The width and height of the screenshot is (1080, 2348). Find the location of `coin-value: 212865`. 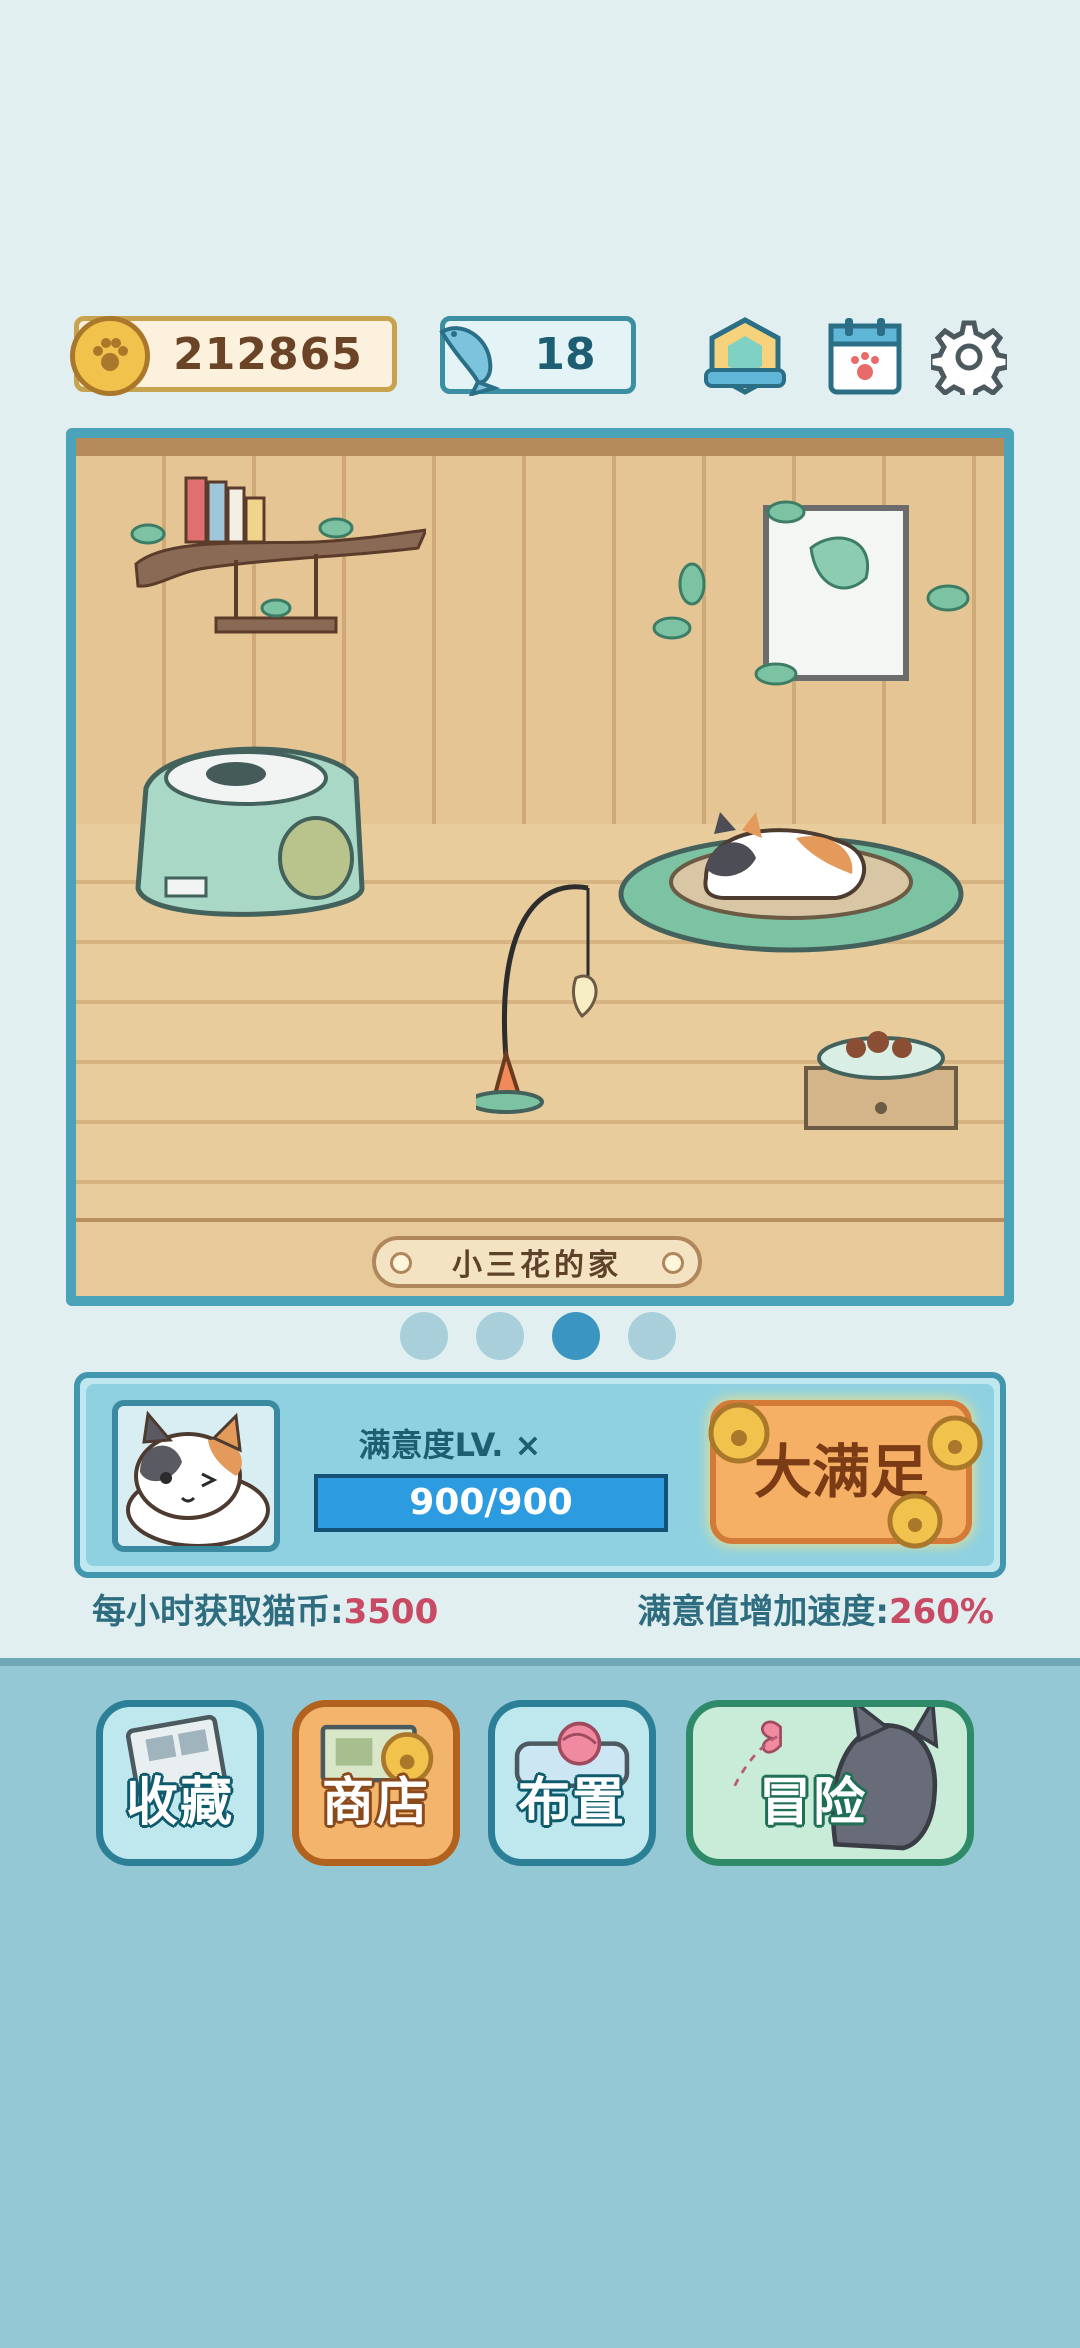

coin-value: 212865 is located at coordinates (268, 354).